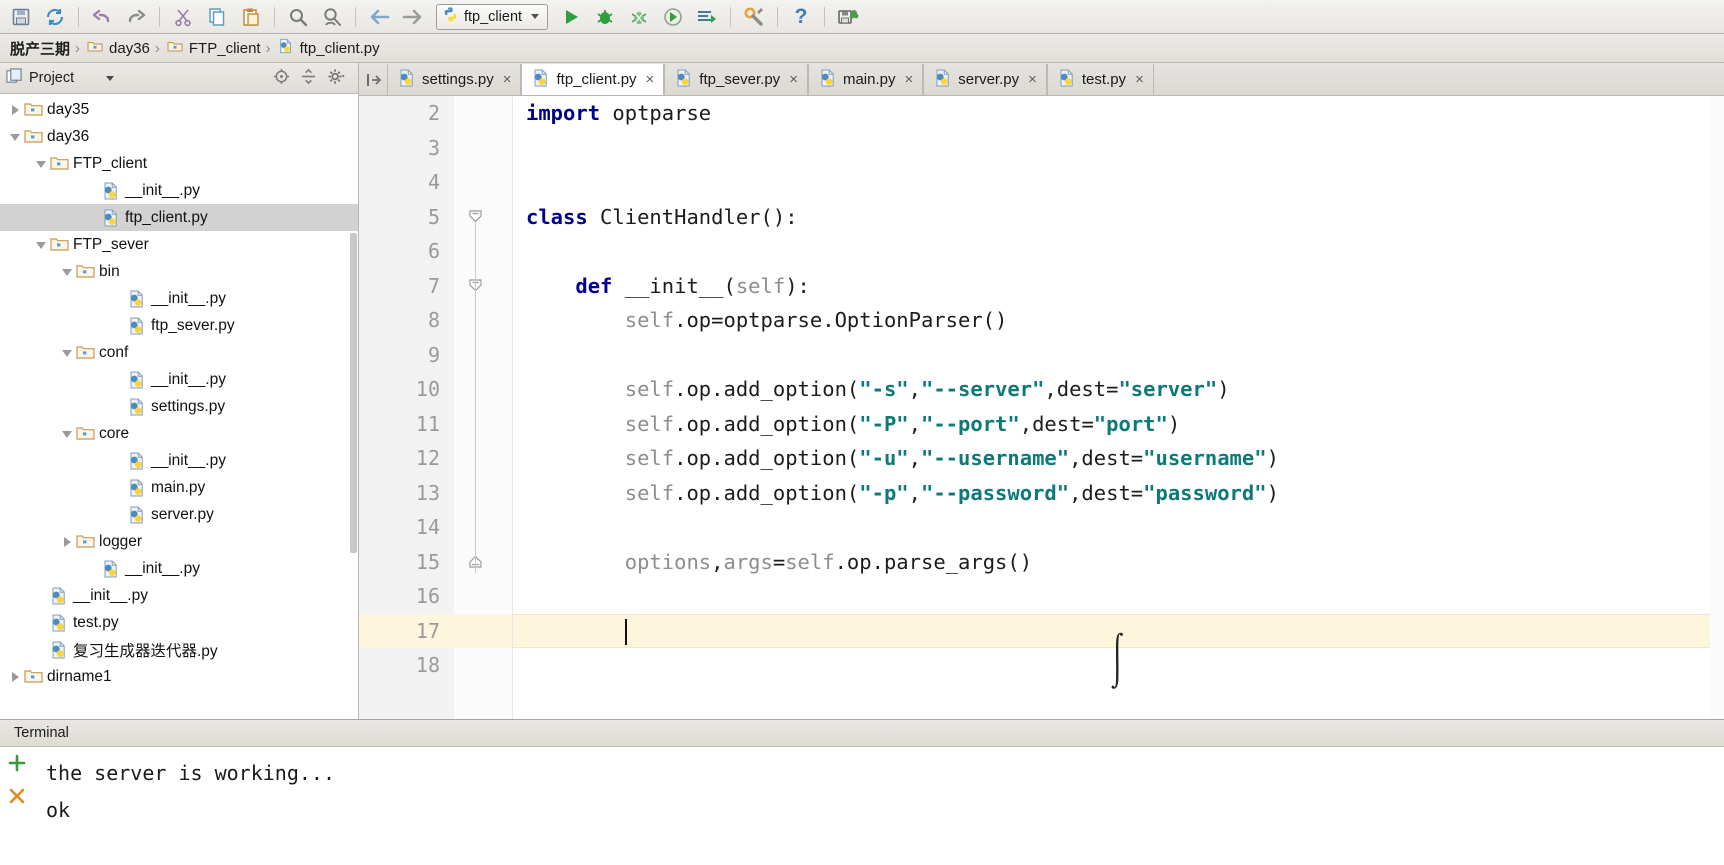 This screenshot has height=865, width=1724. I want to click on tree-node: dirname1, so click(179, 676).